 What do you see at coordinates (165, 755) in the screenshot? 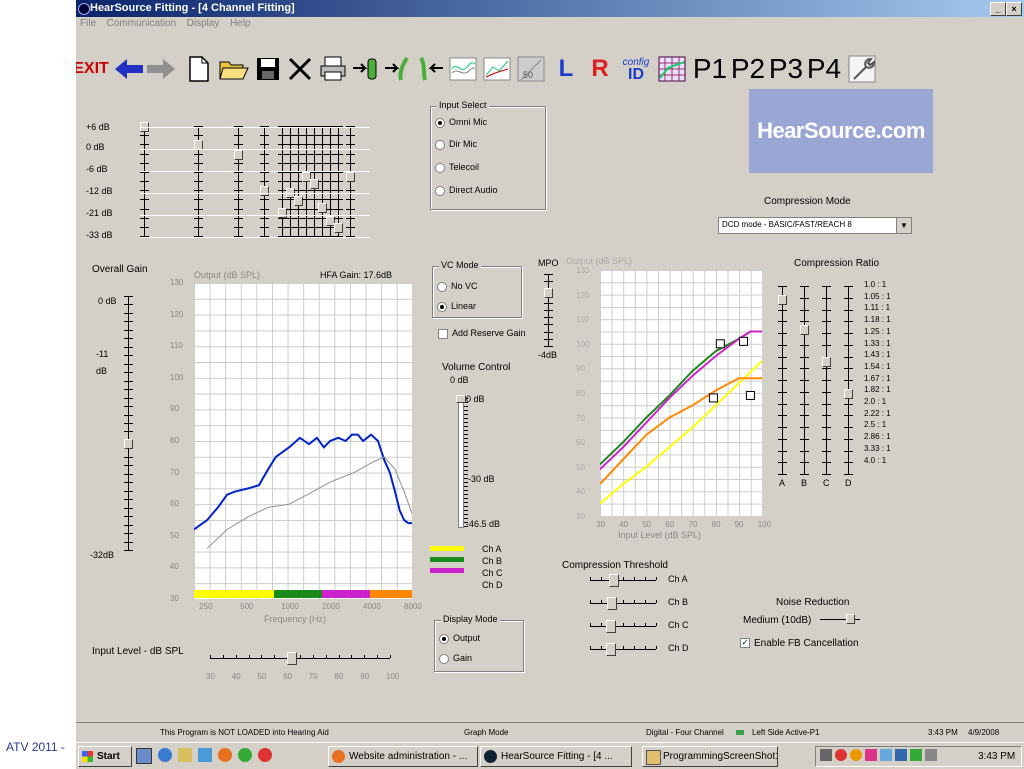
I see `browser-icon` at bounding box center [165, 755].